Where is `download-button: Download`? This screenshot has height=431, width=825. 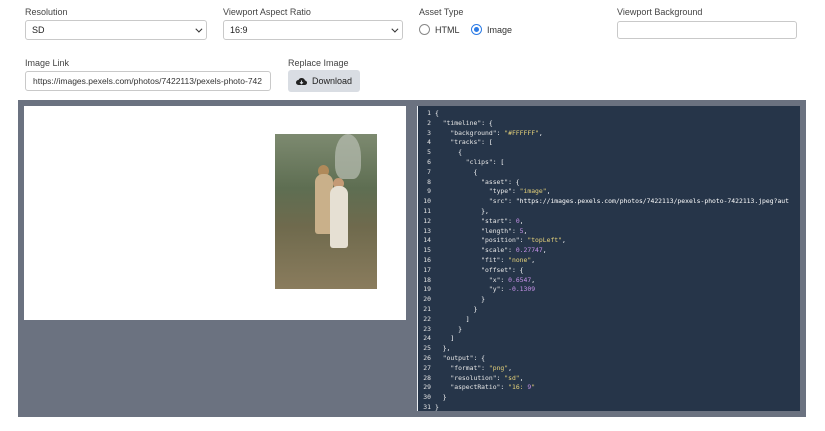
download-button: Download is located at coordinates (324, 81).